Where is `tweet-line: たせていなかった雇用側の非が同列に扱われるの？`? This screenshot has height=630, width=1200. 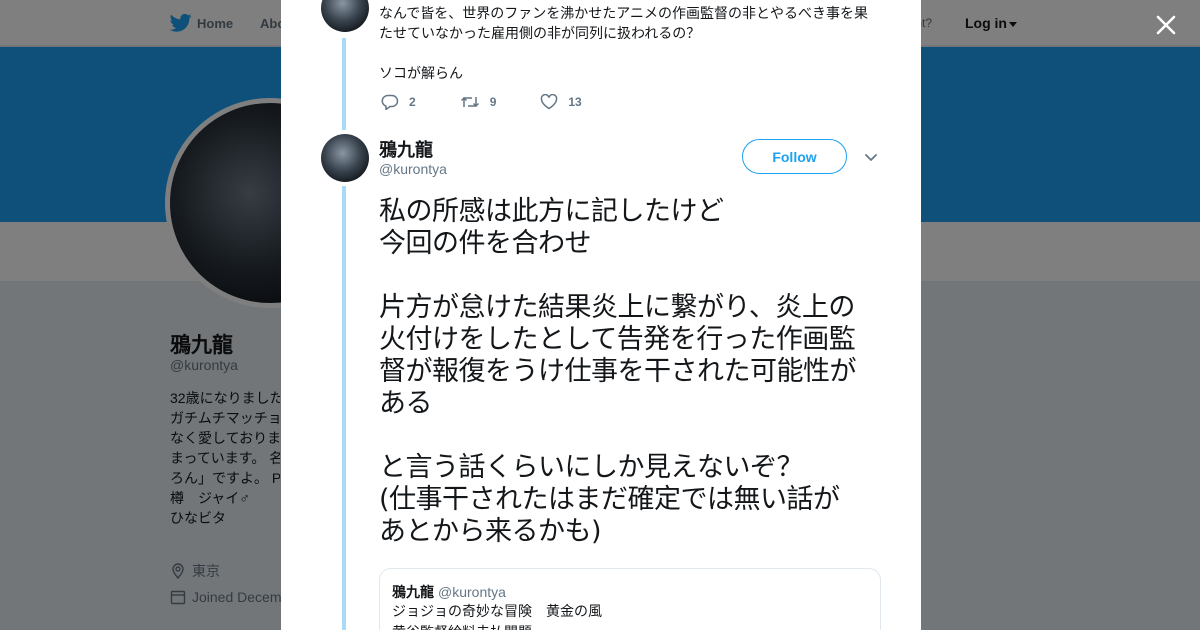
tweet-line: たせていなかった雇用側の非が同列に扱われるの？ is located at coordinates (540, 33).